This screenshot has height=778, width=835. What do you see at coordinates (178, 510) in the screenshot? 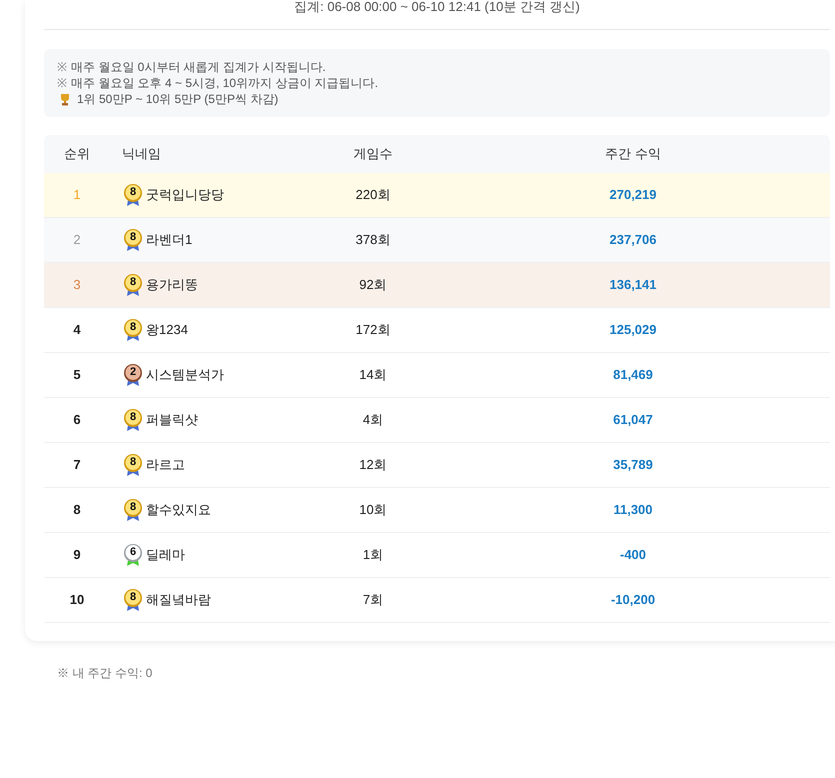
I see `nickname-cell-text: 할수있지요` at bounding box center [178, 510].